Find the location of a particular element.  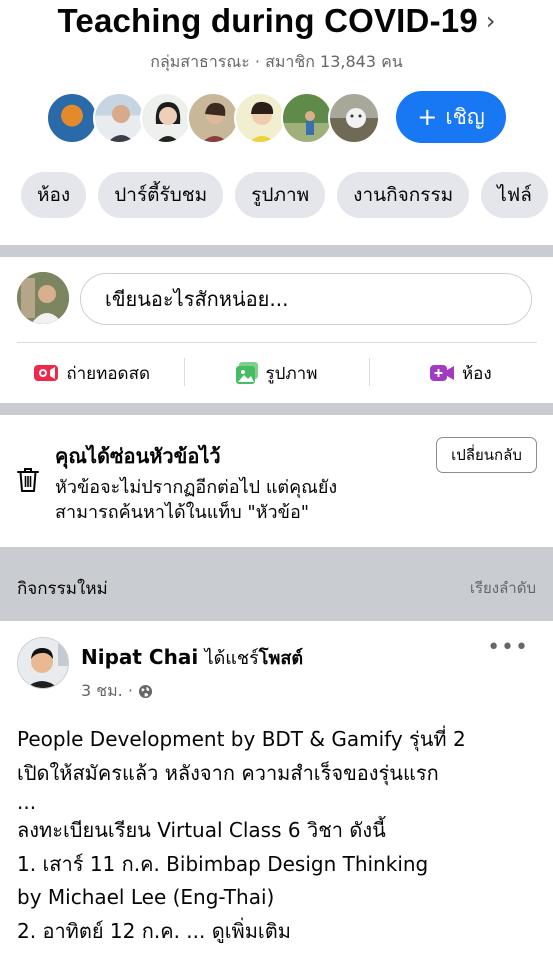

group-tabs: ห้อง ปาร์ตี้รับชม รูปภาพ งานกิจกรรม ไฟล์ is located at coordinates (284, 195).